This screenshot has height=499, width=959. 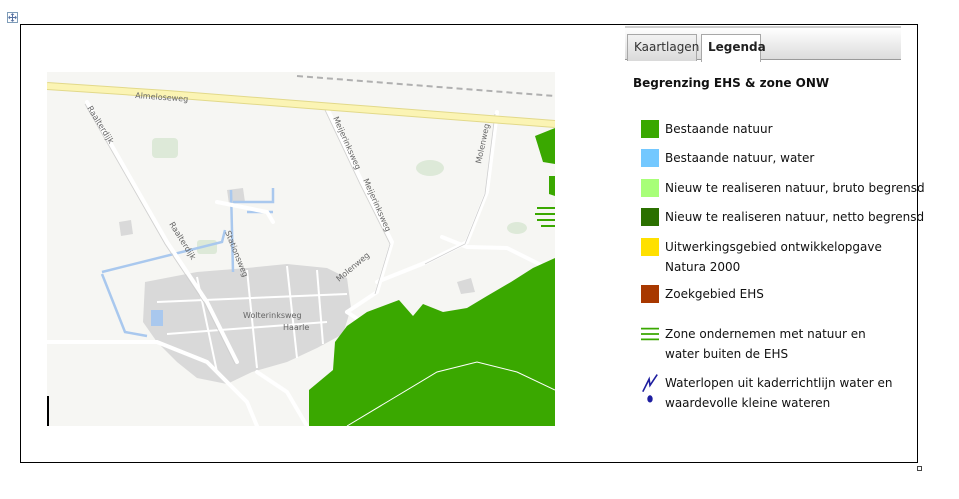 What do you see at coordinates (12, 17) in the screenshot?
I see `anchor-move-icon` at bounding box center [12, 17].